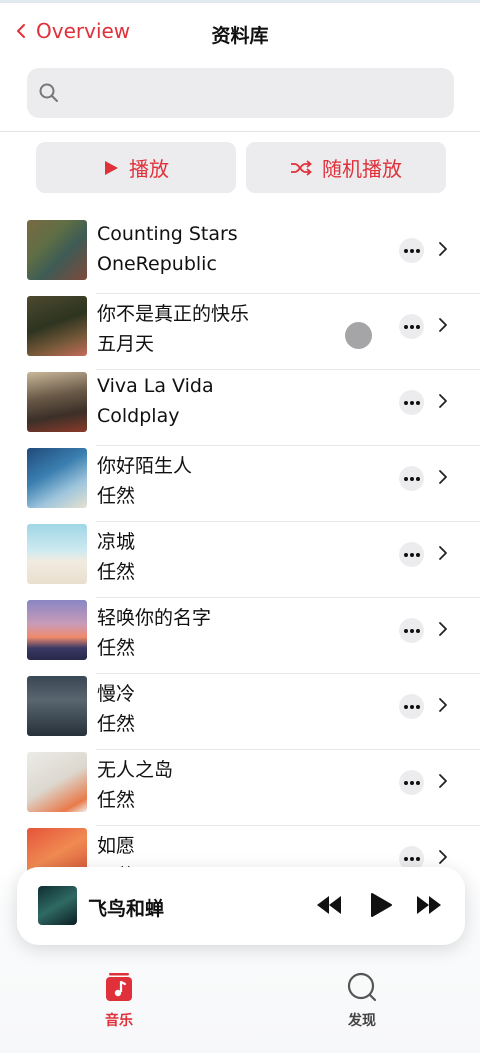  What do you see at coordinates (240, 560) in the screenshot?
I see `song-row: 凉城 任然` at bounding box center [240, 560].